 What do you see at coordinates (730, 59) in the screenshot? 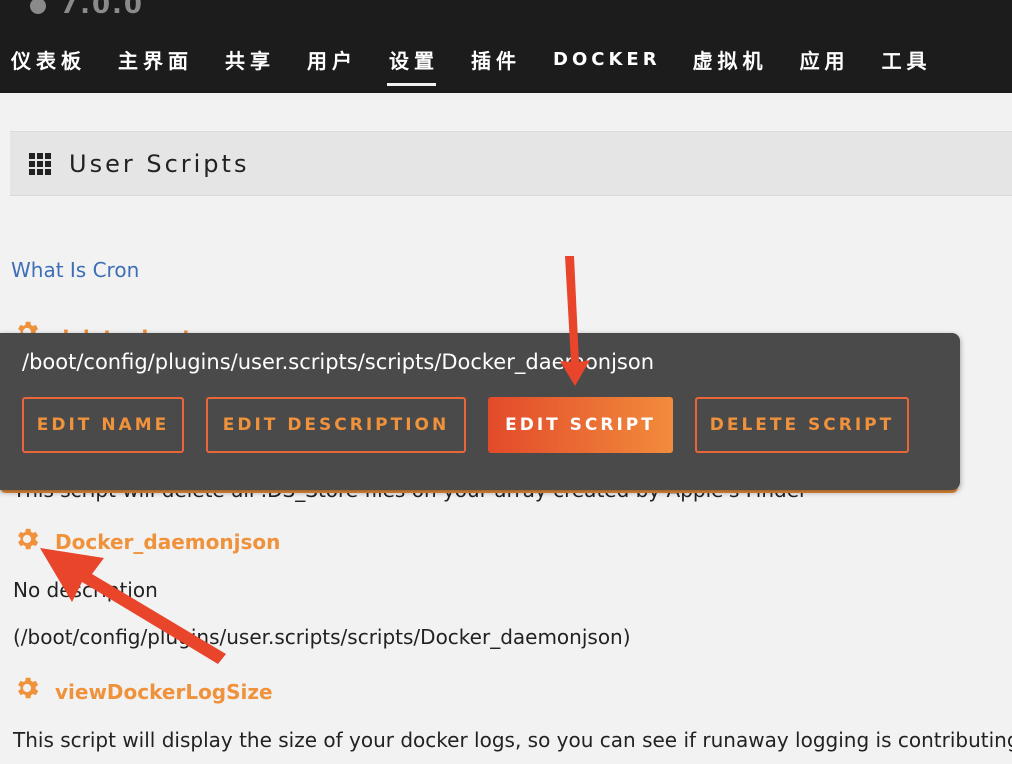
I see `nav-vms: 虚拟机` at bounding box center [730, 59].